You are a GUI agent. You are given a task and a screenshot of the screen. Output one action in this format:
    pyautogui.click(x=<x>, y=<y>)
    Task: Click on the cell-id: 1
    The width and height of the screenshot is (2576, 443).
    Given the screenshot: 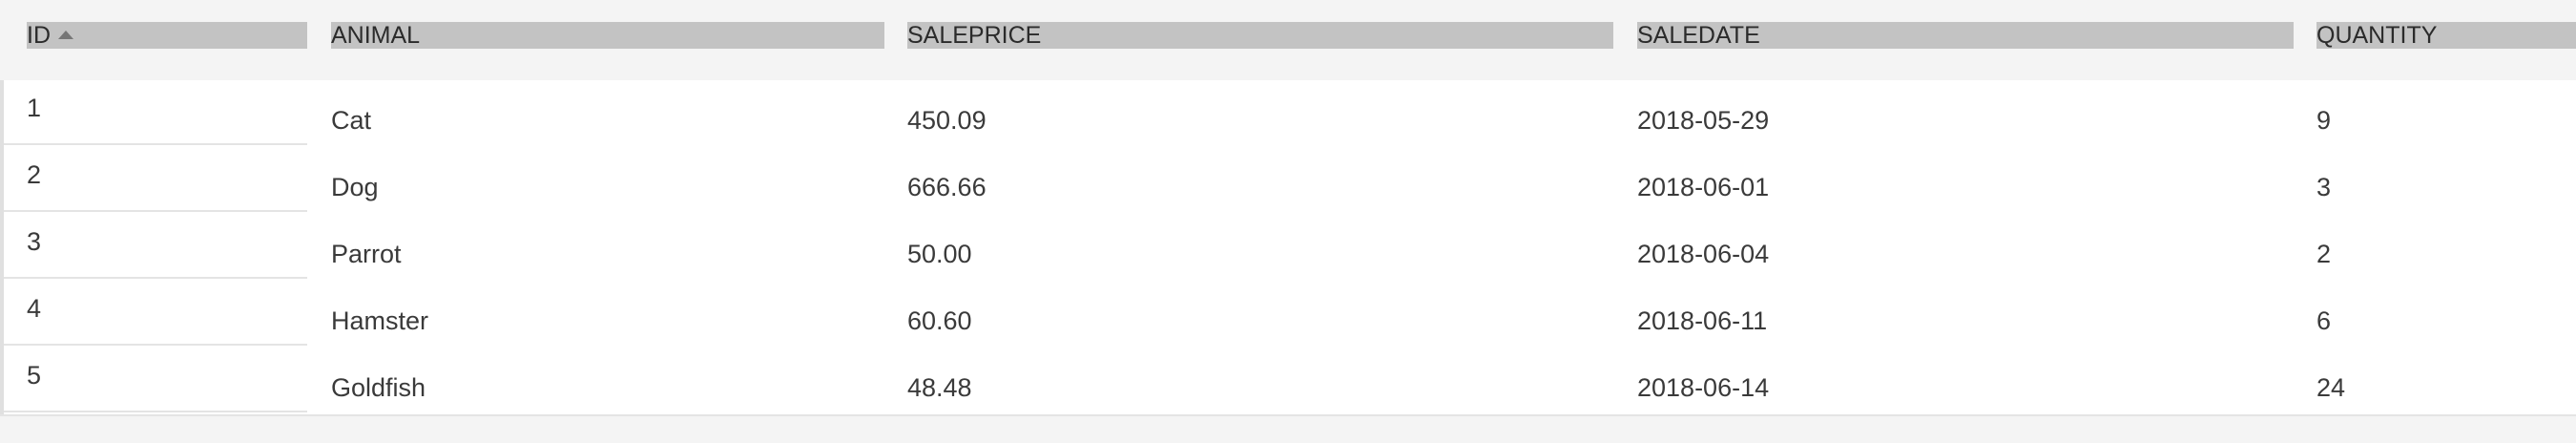 What is the action you would take?
    pyautogui.click(x=34, y=108)
    